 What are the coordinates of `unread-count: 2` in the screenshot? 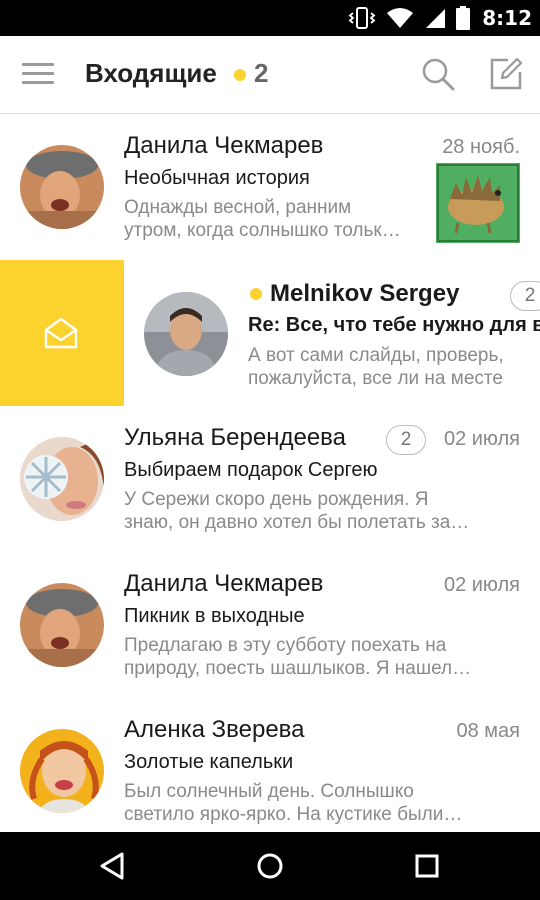 It's located at (261, 73).